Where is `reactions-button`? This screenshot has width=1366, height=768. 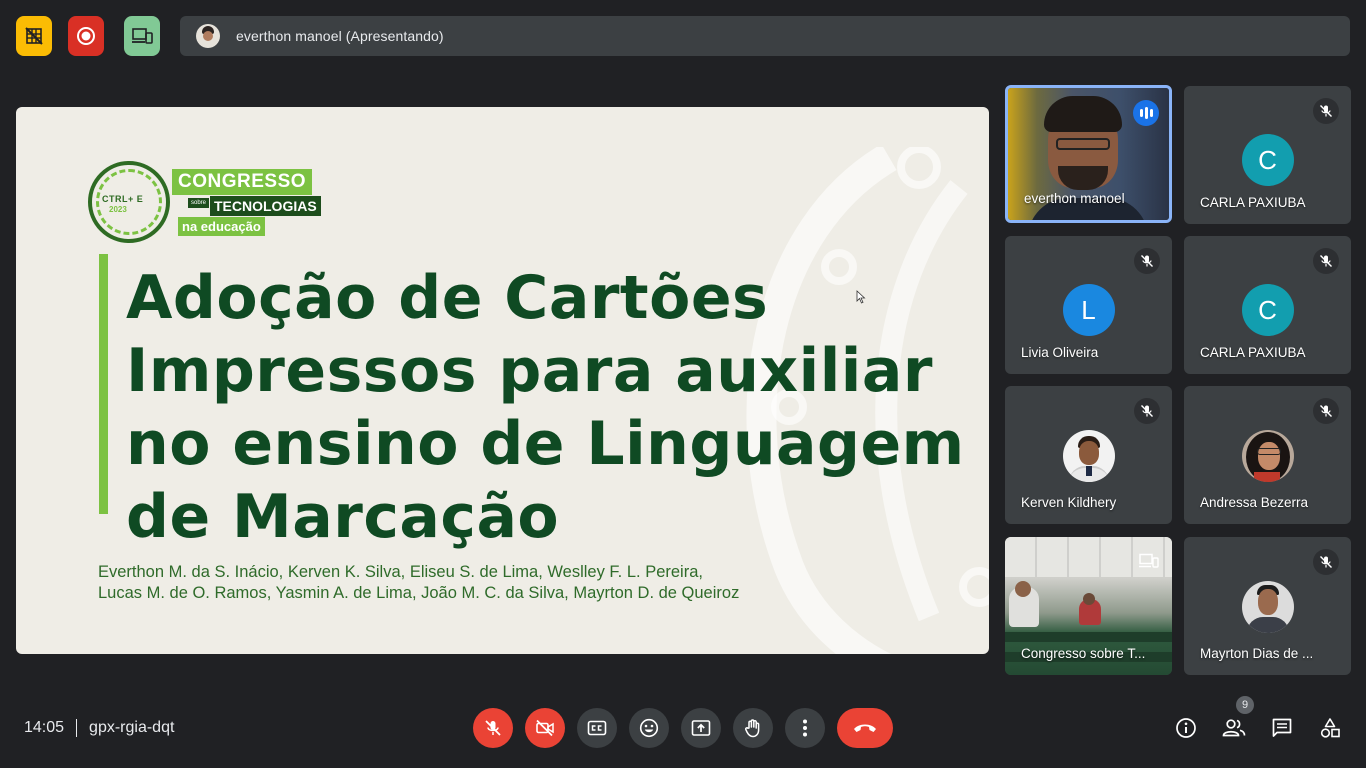 reactions-button is located at coordinates (649, 728).